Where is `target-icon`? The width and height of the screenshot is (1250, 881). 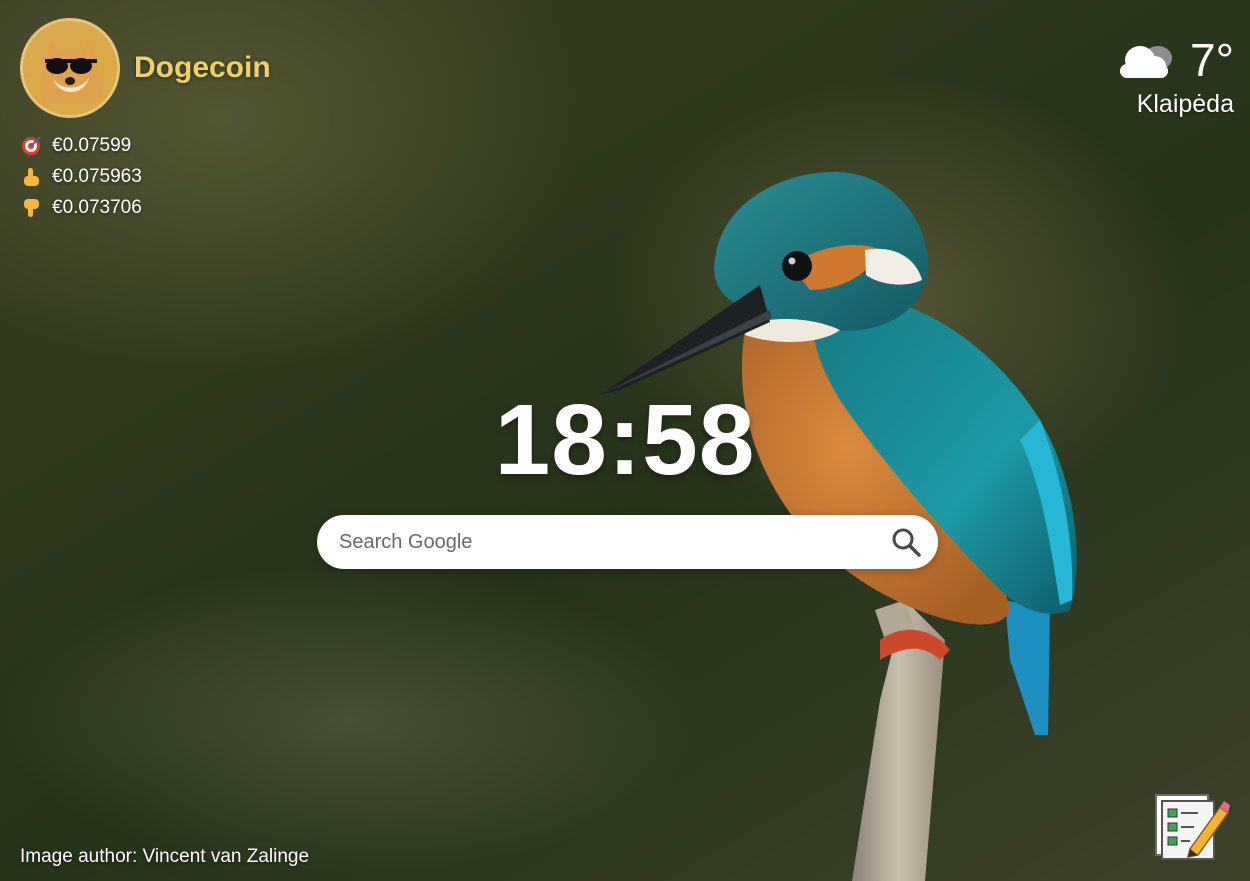
target-icon is located at coordinates (31, 146).